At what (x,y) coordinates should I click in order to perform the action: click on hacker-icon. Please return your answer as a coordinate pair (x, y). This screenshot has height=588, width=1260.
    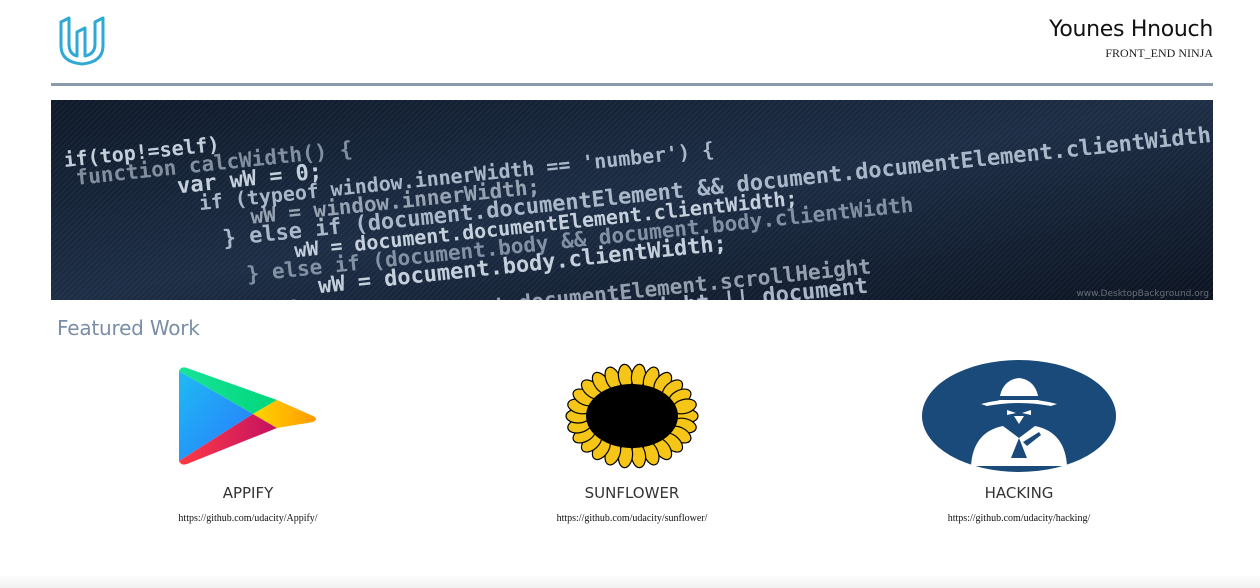
    Looking at the image, I should click on (1019, 416).